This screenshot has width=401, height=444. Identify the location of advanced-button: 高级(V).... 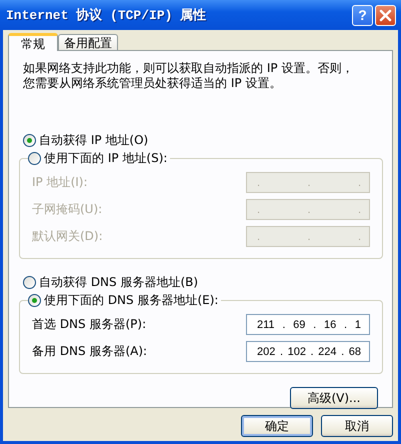
(334, 398).